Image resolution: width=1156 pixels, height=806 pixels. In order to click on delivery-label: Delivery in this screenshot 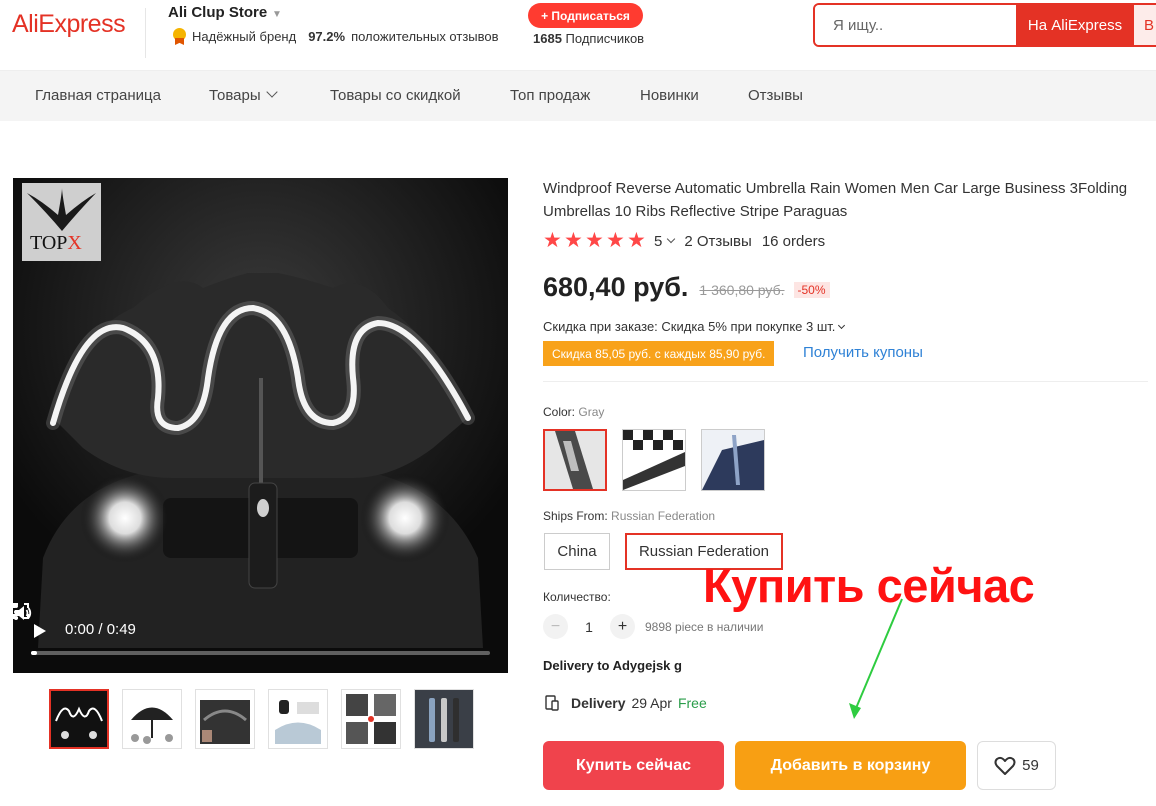, I will do `click(598, 703)`.